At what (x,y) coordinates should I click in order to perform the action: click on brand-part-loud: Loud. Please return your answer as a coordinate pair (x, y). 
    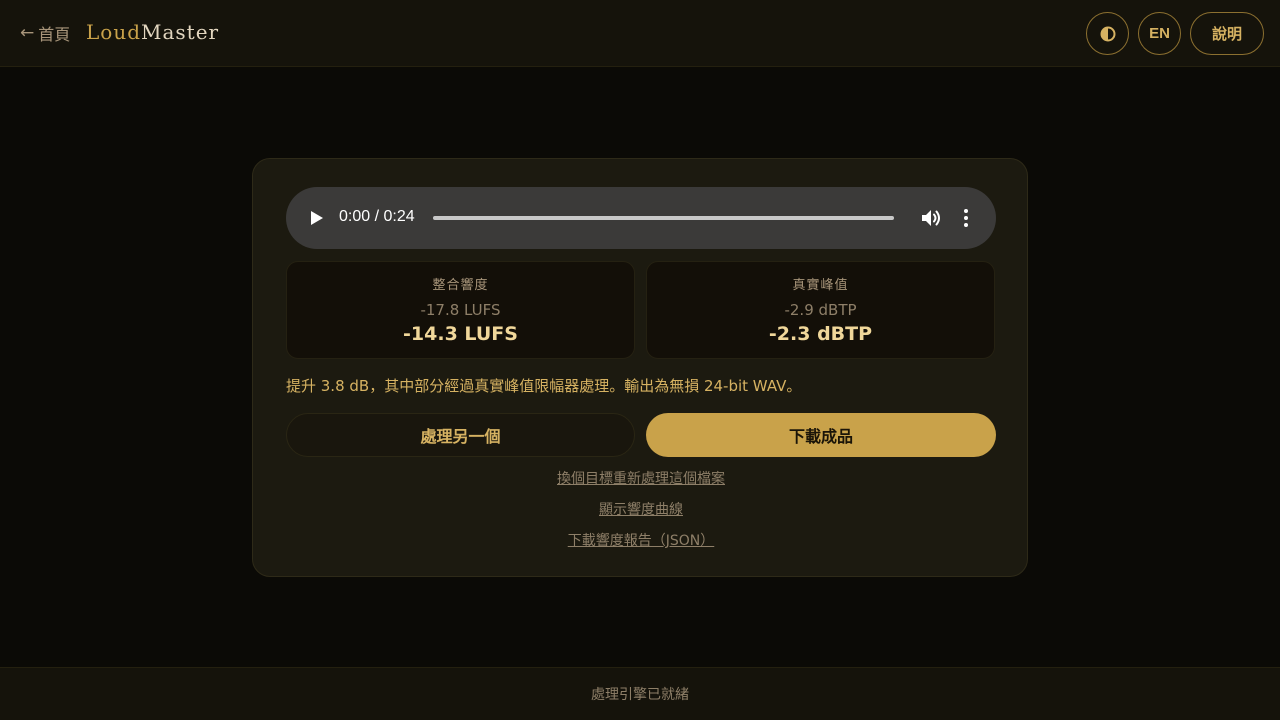
    Looking at the image, I should click on (114, 32).